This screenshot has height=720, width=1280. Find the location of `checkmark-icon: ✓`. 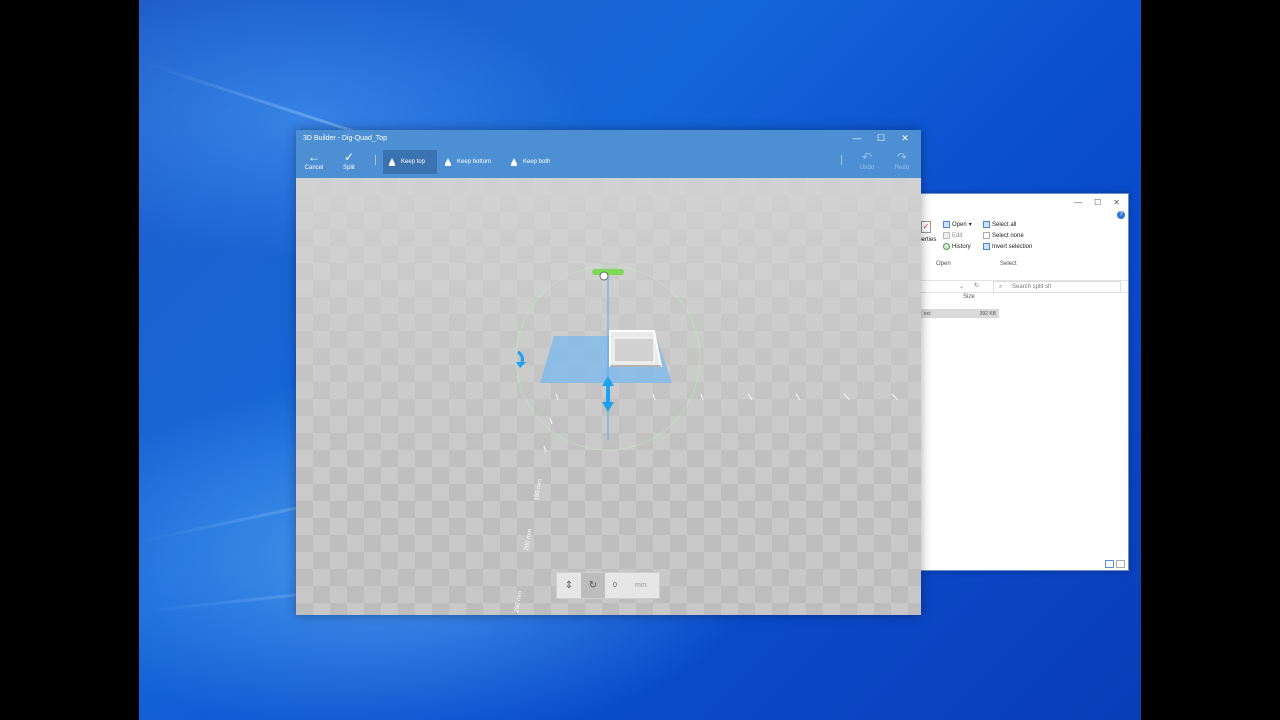

checkmark-icon: ✓ is located at coordinates (349, 157).